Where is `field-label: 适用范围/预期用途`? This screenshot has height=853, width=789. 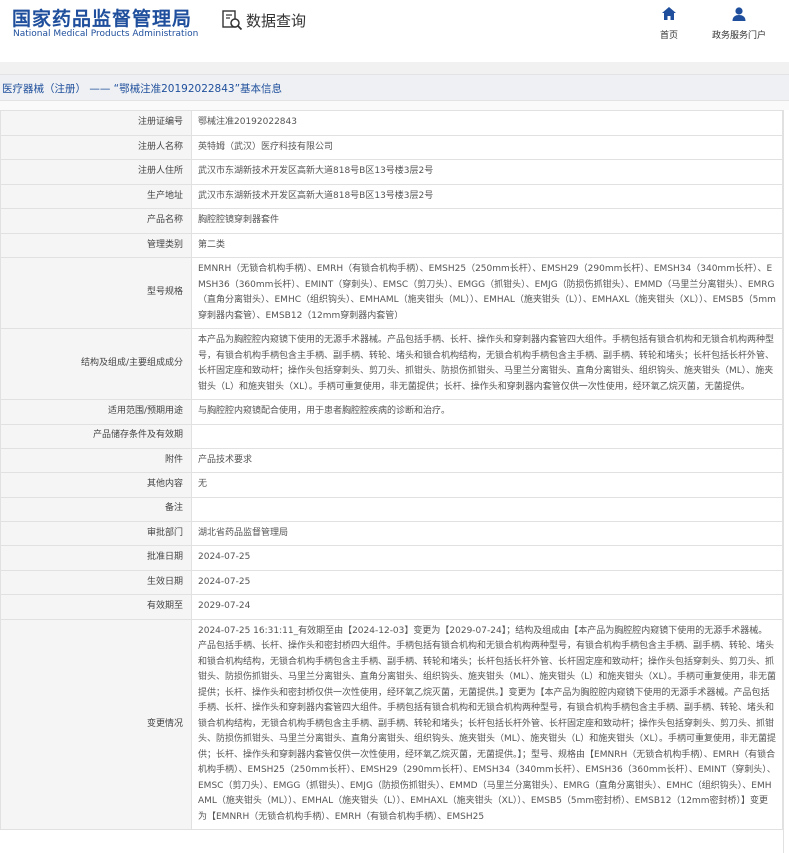
field-label: 适用范围/预期用途 is located at coordinates (96, 412).